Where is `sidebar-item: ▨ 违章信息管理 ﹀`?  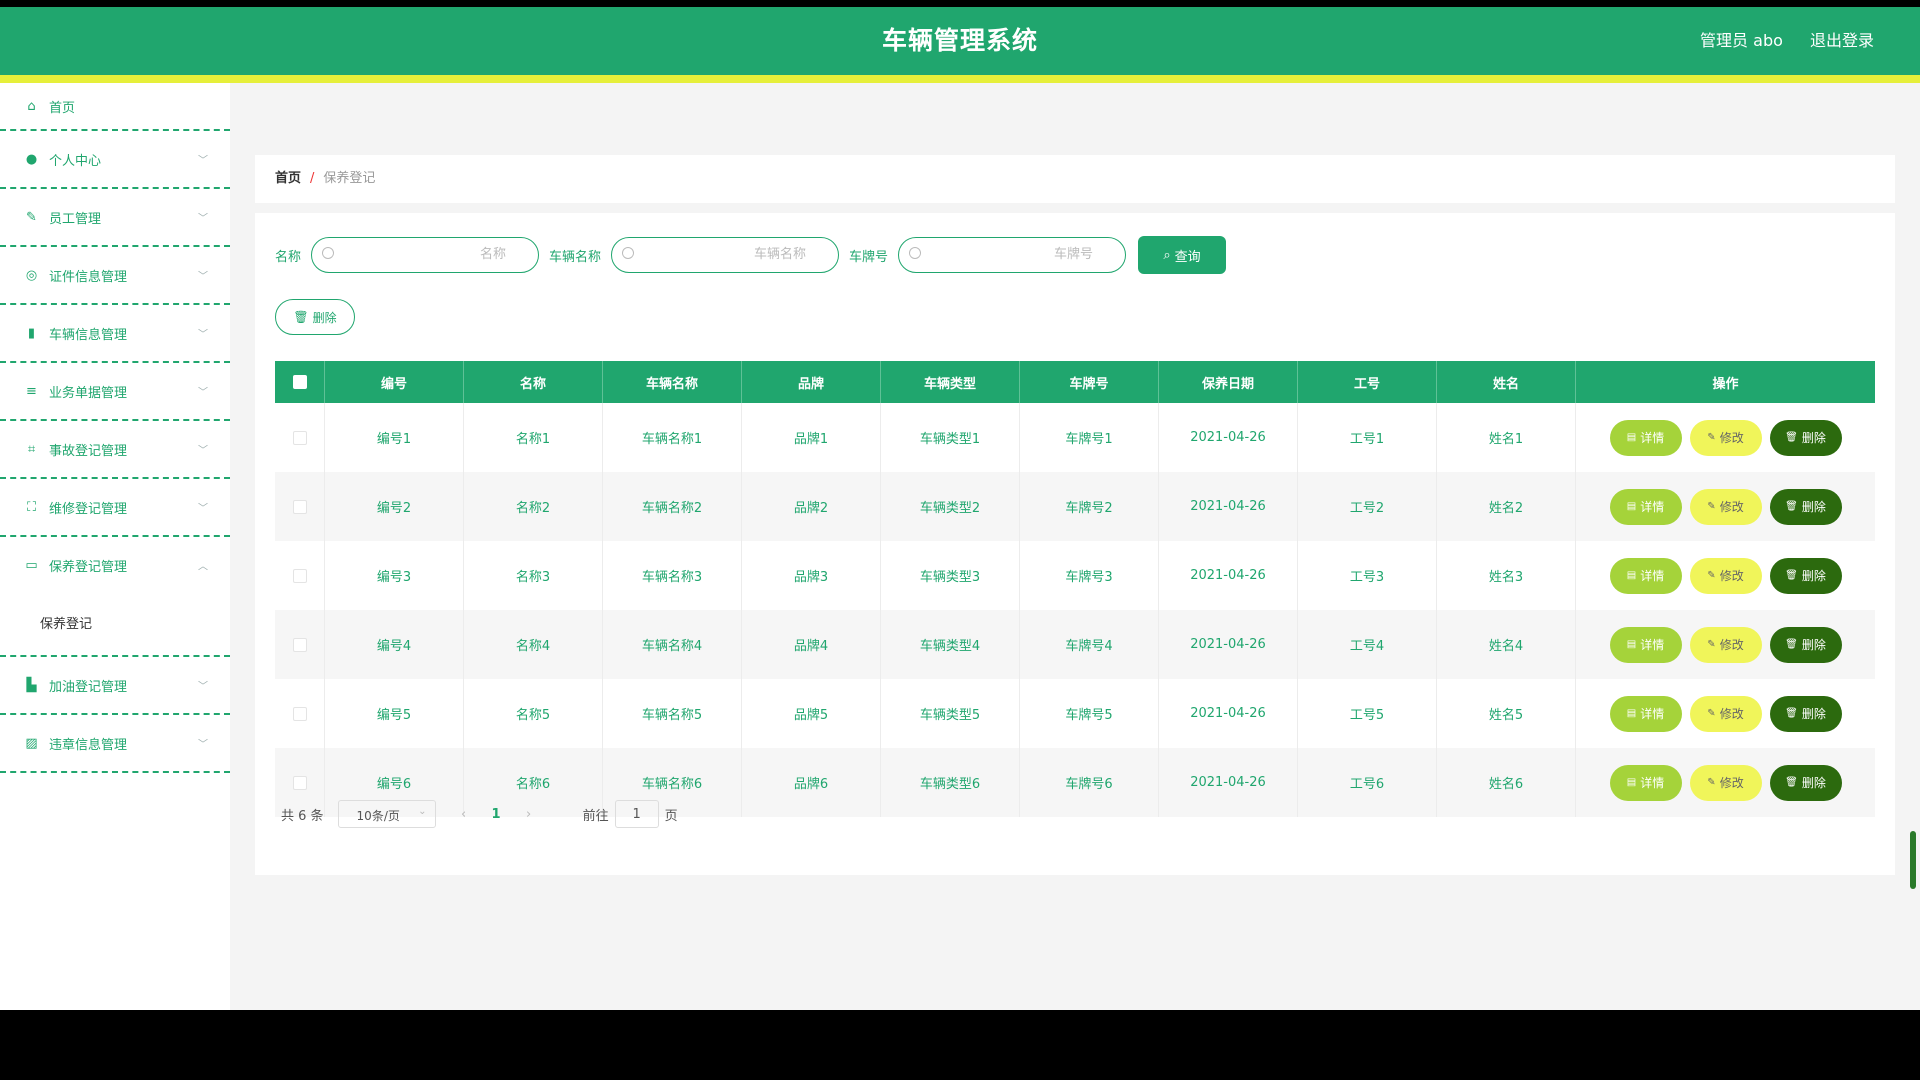 sidebar-item: ▨ 违章信息管理 ﹀ is located at coordinates (115, 744).